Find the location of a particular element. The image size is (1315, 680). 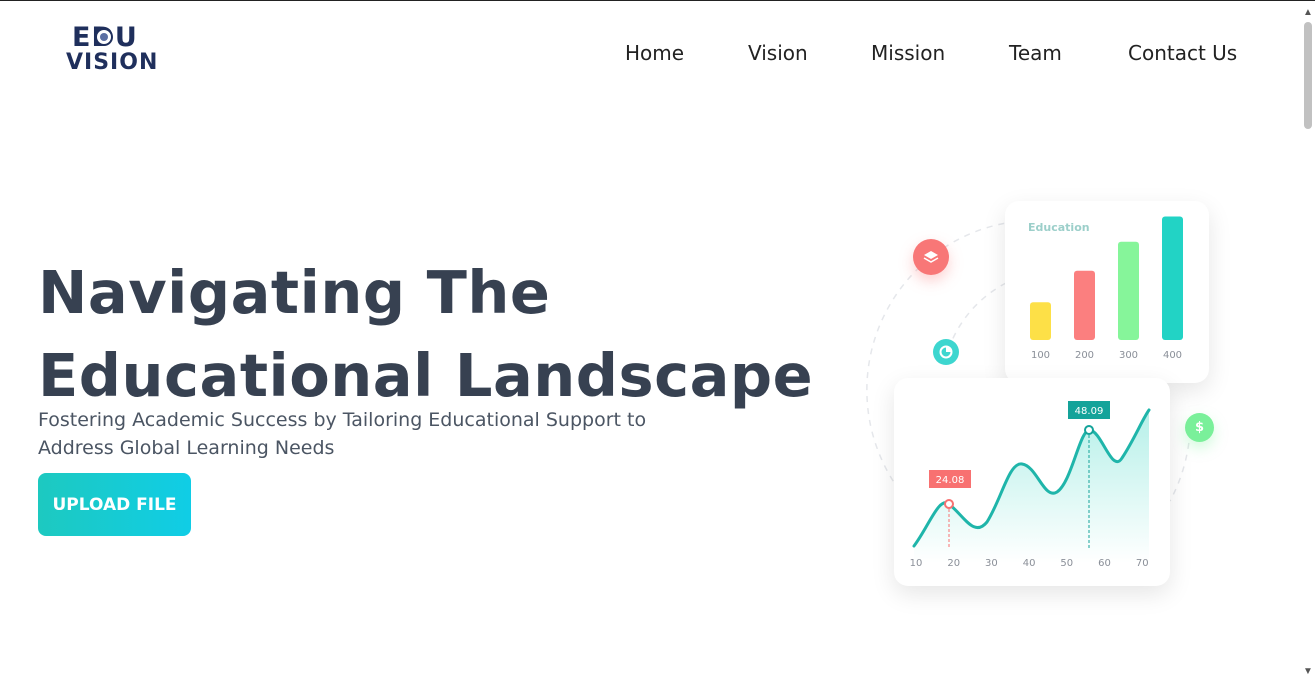

scrollbar-thumb is located at coordinates (1308, 75).